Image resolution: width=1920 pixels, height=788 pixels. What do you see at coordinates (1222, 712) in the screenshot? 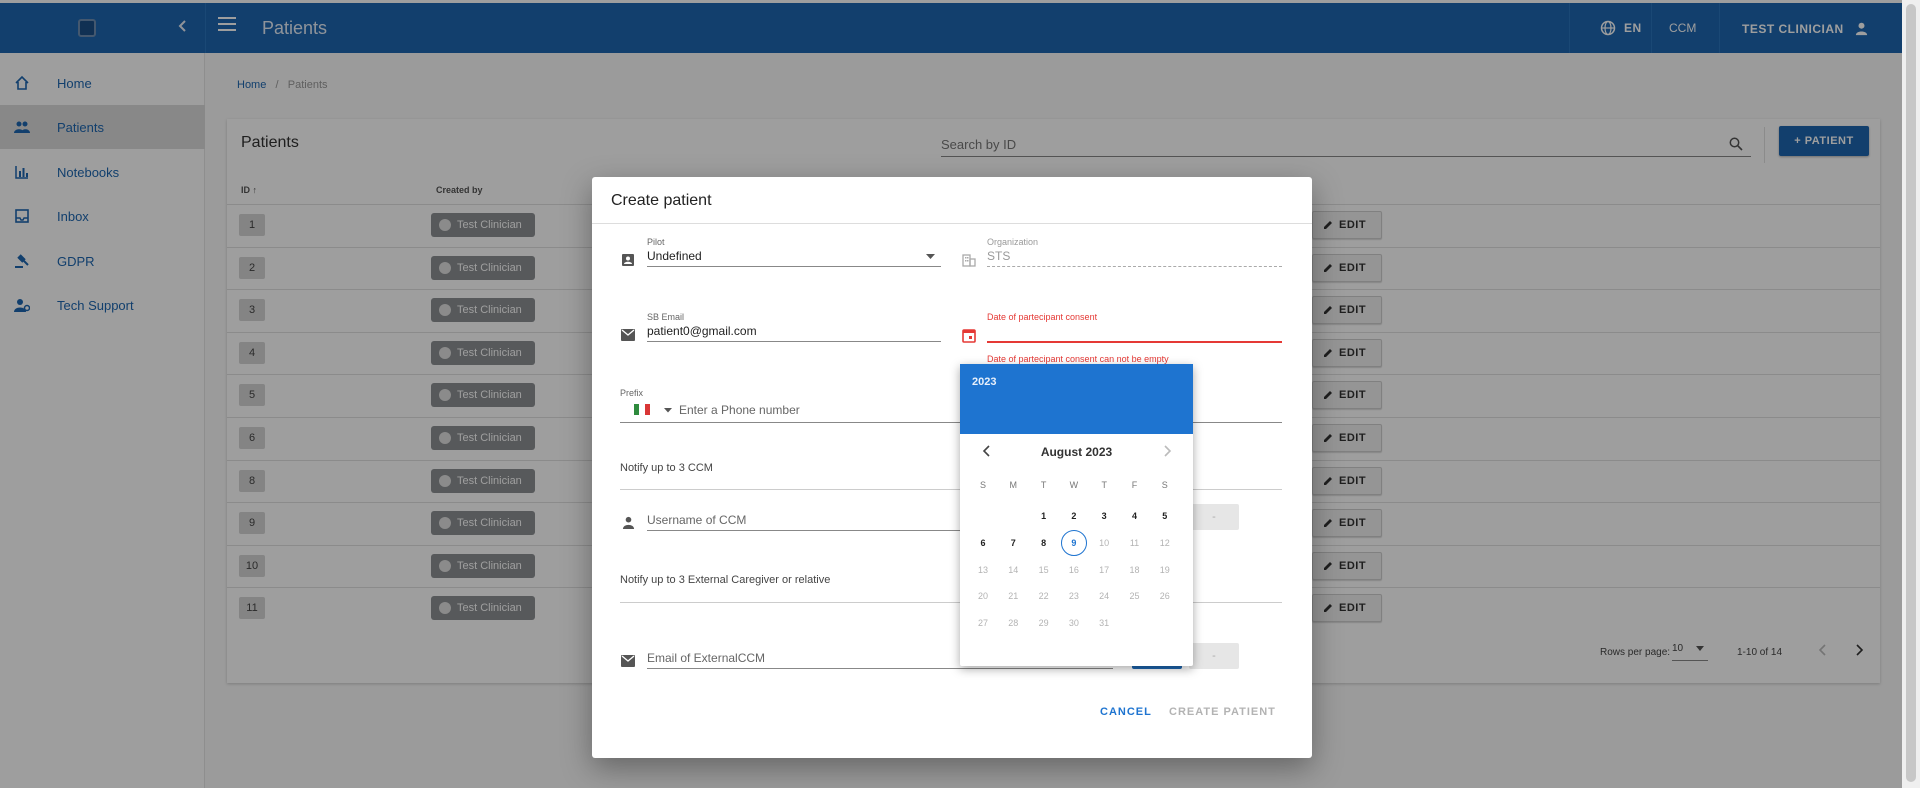
I see `create-patient-button: CREATE PATIENT` at bounding box center [1222, 712].